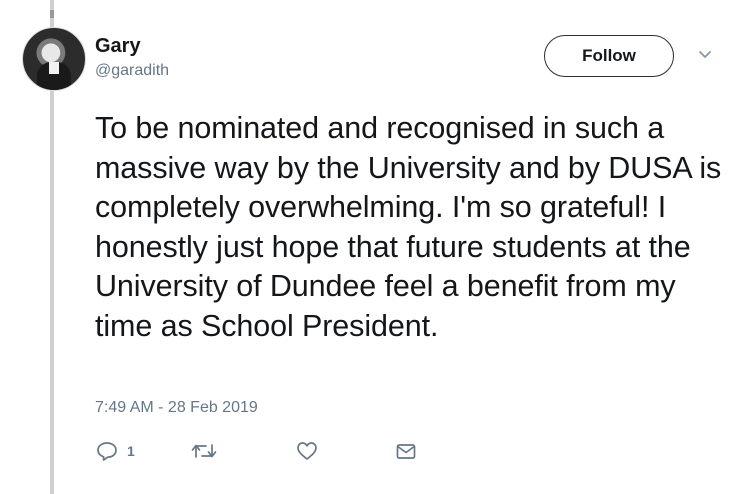 The height and width of the screenshot is (494, 736). Describe the element at coordinates (54, 68) in the screenshot. I see `avatar-collar` at that location.